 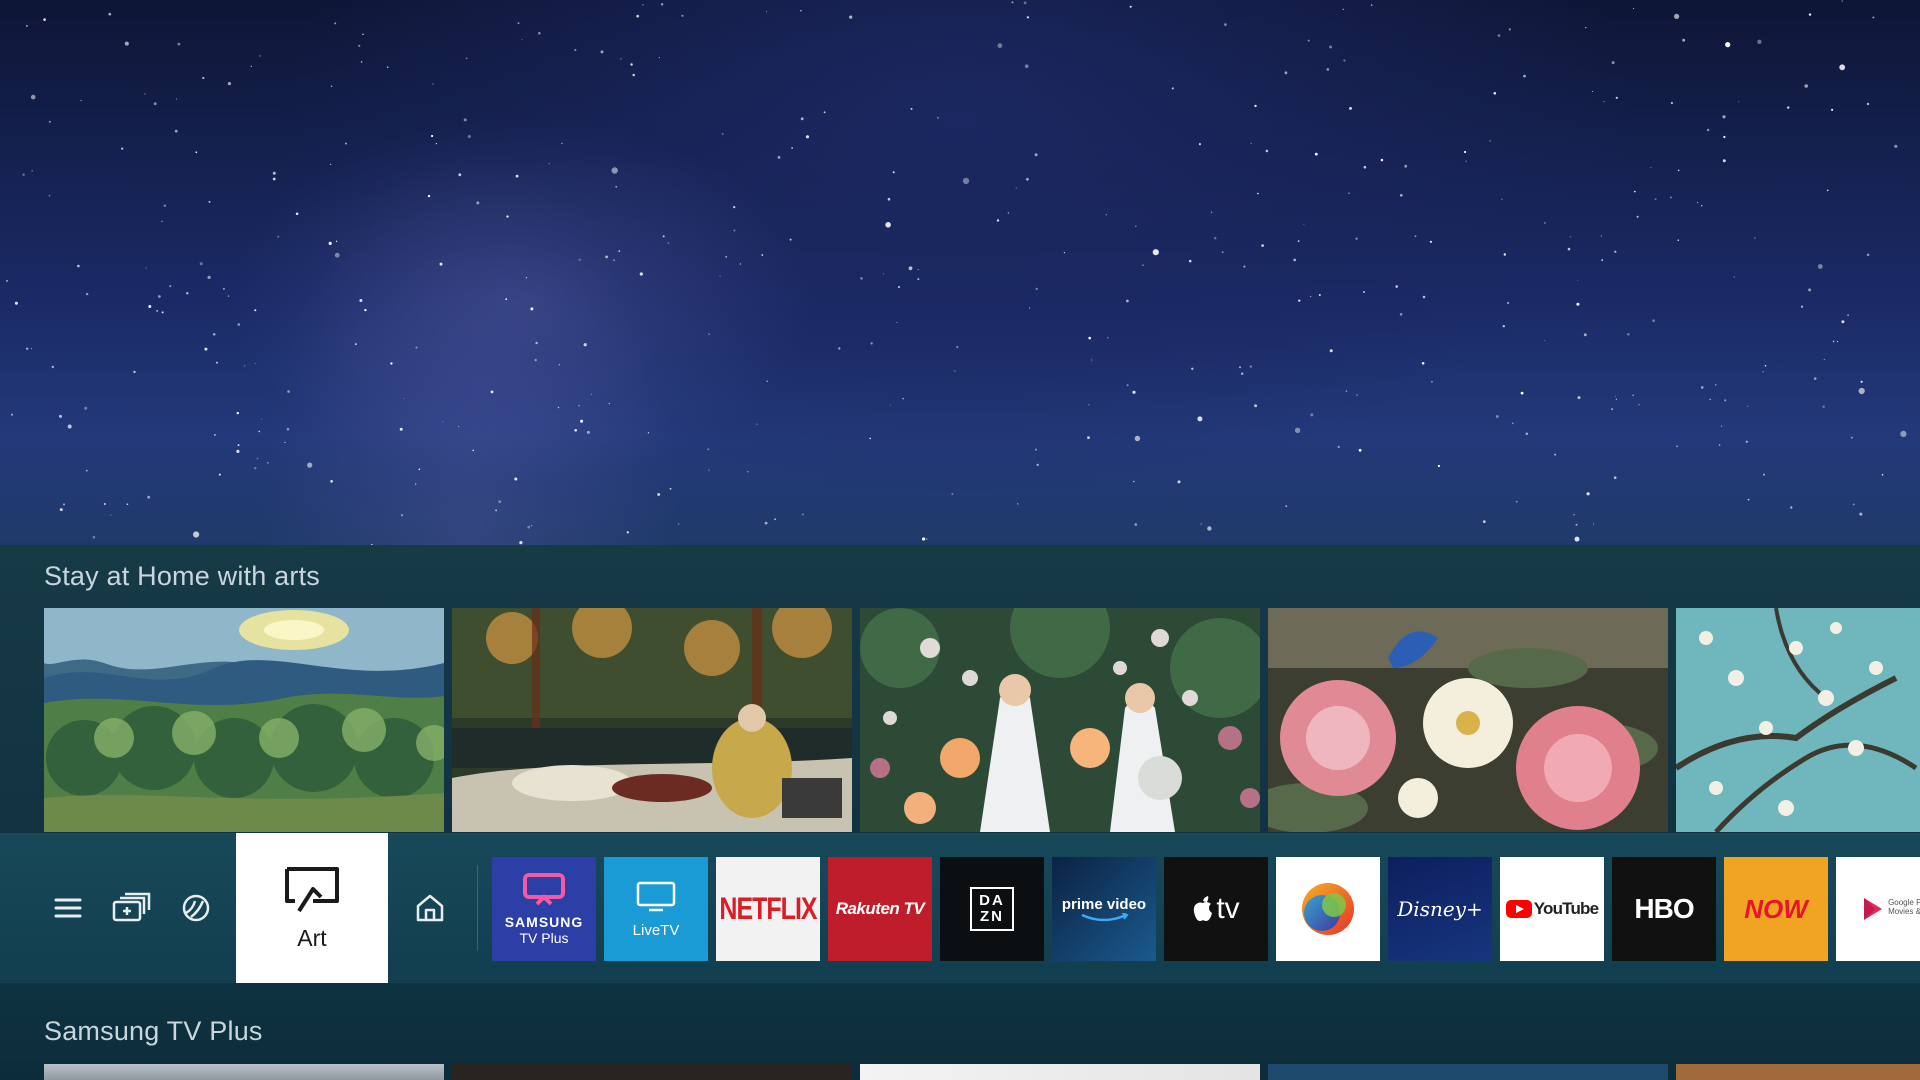 What do you see at coordinates (1904, 902) in the screenshot?
I see `app-label-line1: Google Pl` at bounding box center [1904, 902].